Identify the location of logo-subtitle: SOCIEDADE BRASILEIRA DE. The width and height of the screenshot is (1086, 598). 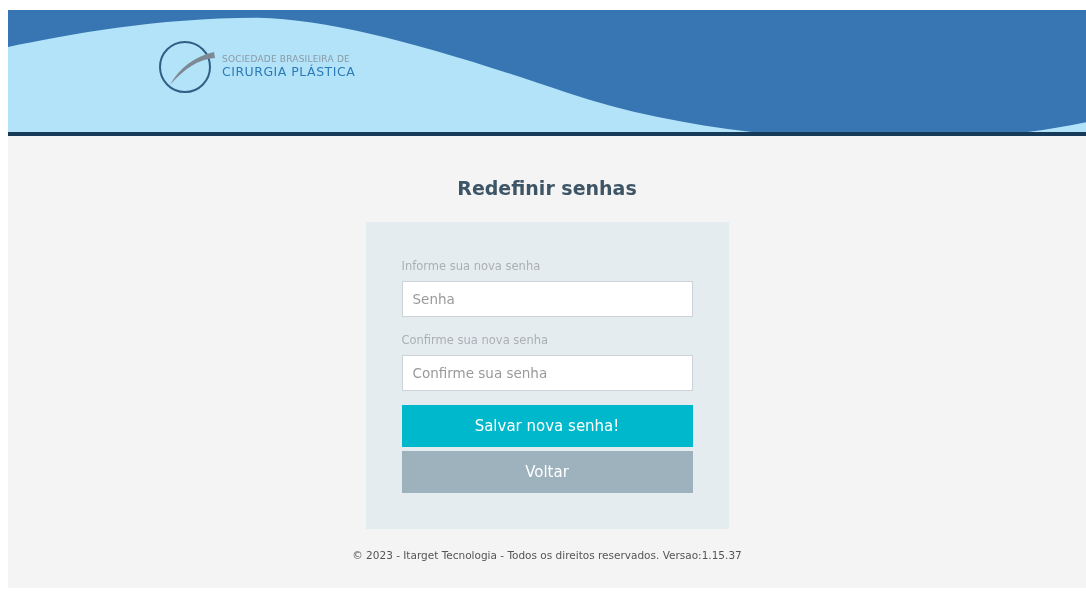
(286, 58).